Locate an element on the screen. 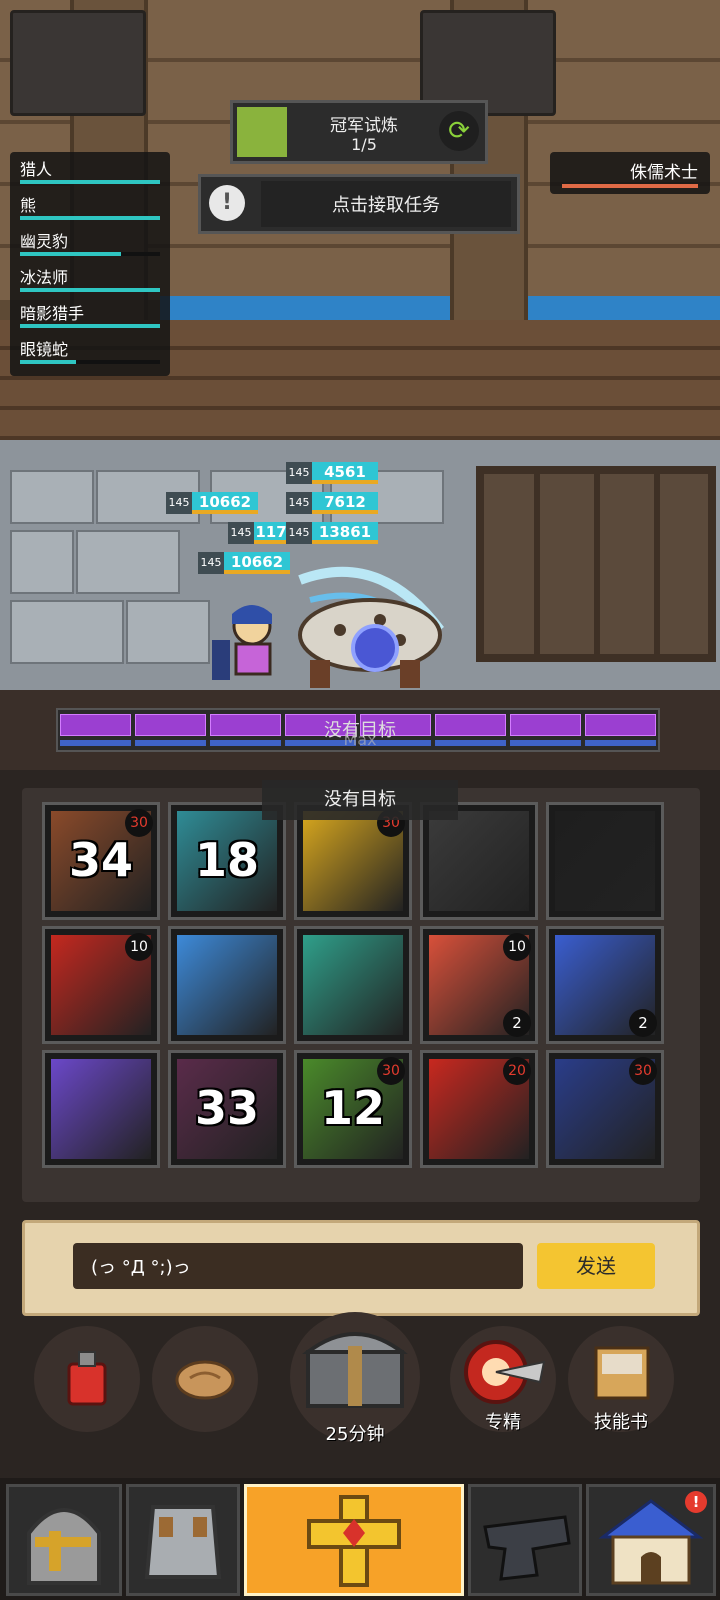 The height and width of the screenshot is (1600, 720). party-member: 冰法师 is located at coordinates (90, 277).